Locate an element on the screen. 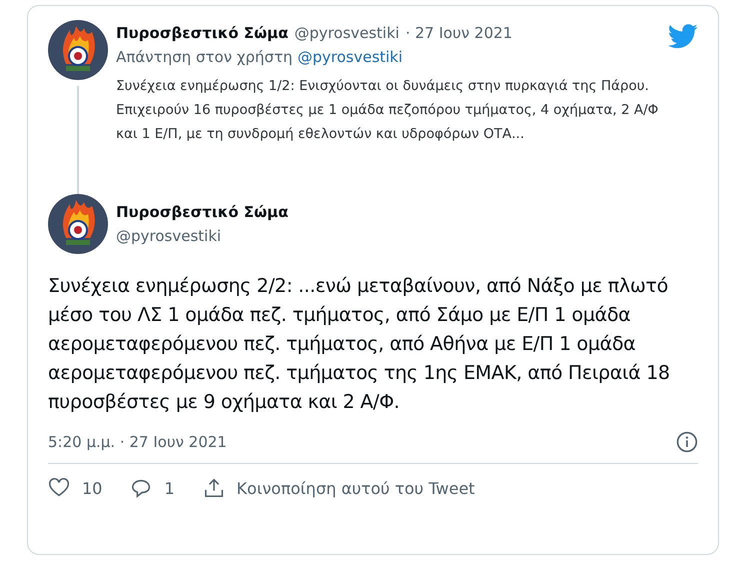 This screenshot has height=576, width=734. speech-bubble-icon is located at coordinates (141, 488).